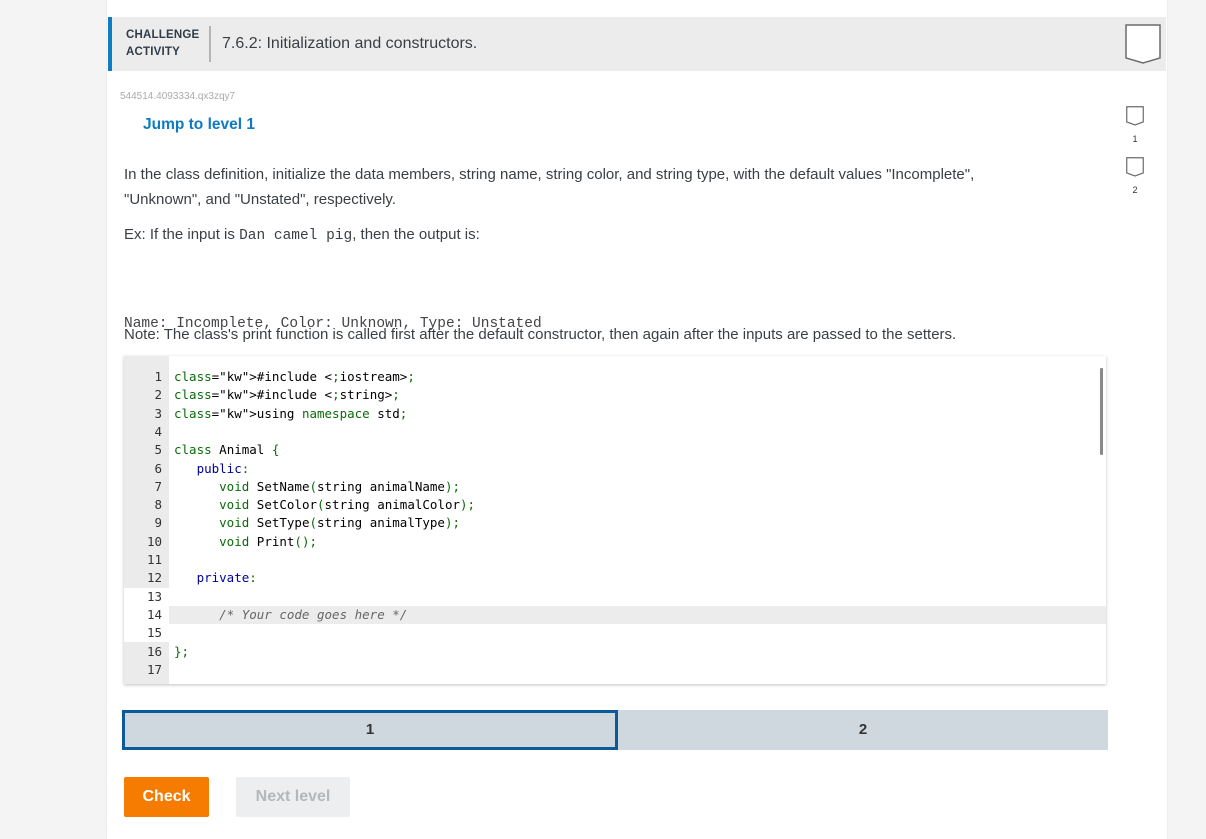 The image size is (1206, 839). I want to click on level-2-badge-label: 2, so click(1135, 190).